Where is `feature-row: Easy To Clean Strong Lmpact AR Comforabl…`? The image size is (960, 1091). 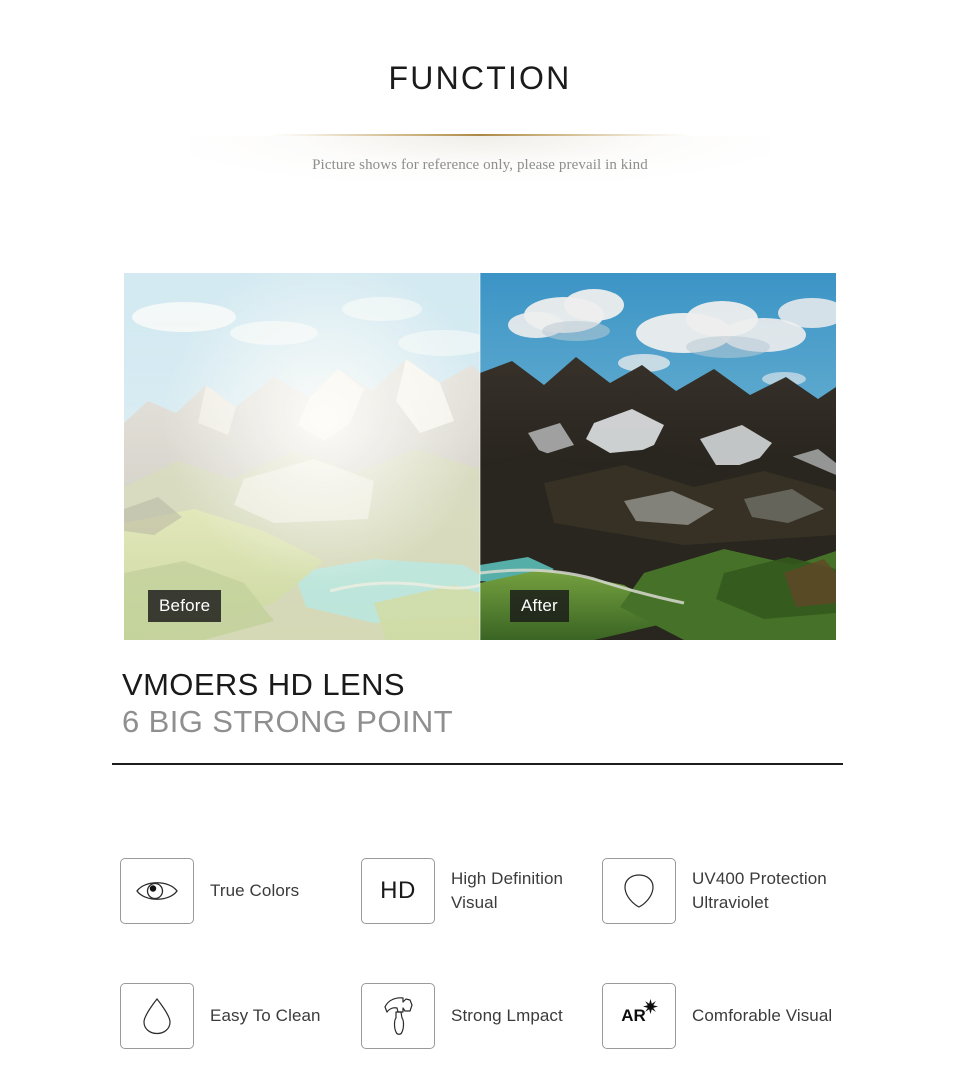
feature-row: Easy To Clean Strong Lmpact AR Comforabl… is located at coordinates (500, 1015).